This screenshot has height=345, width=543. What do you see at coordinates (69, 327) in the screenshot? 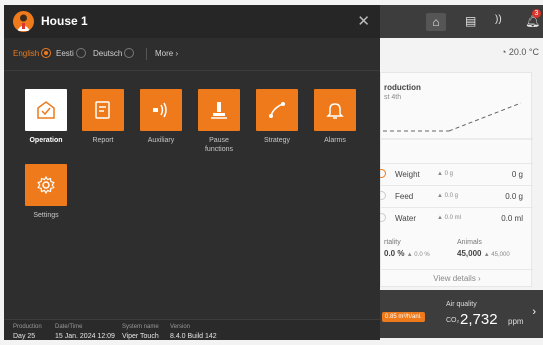
I see `footer-datetime-label: Date/Time` at bounding box center [69, 327].